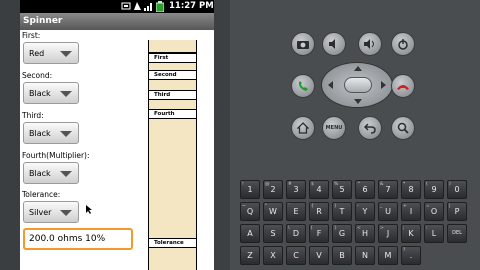 The image size is (480, 270). What do you see at coordinates (370, 44) in the screenshot?
I see `volume-up-button` at bounding box center [370, 44].